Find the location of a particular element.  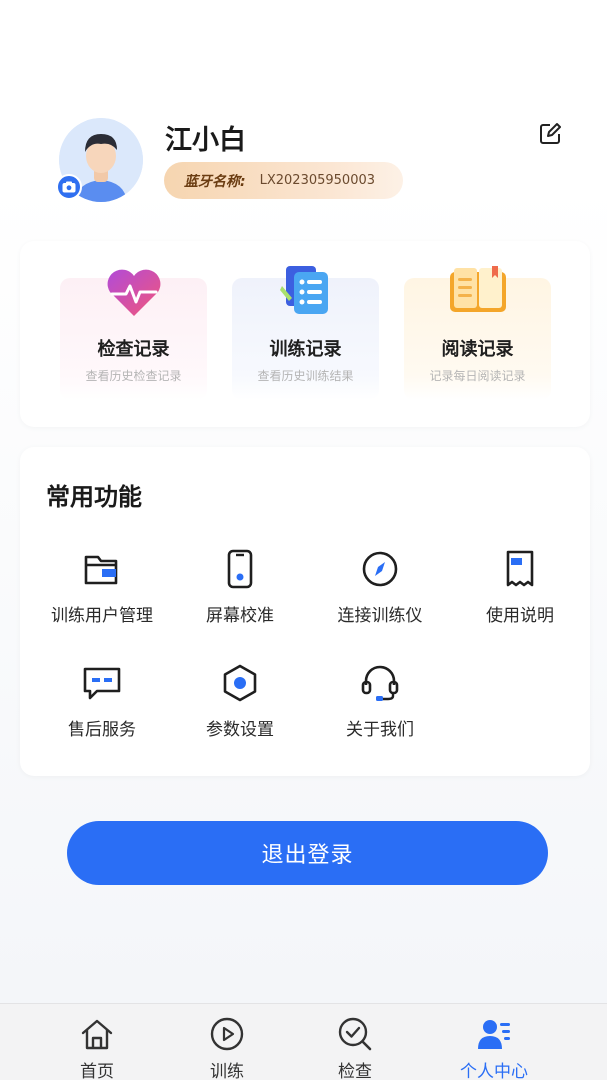

tab-label: 首页 is located at coordinates (97, 1071).